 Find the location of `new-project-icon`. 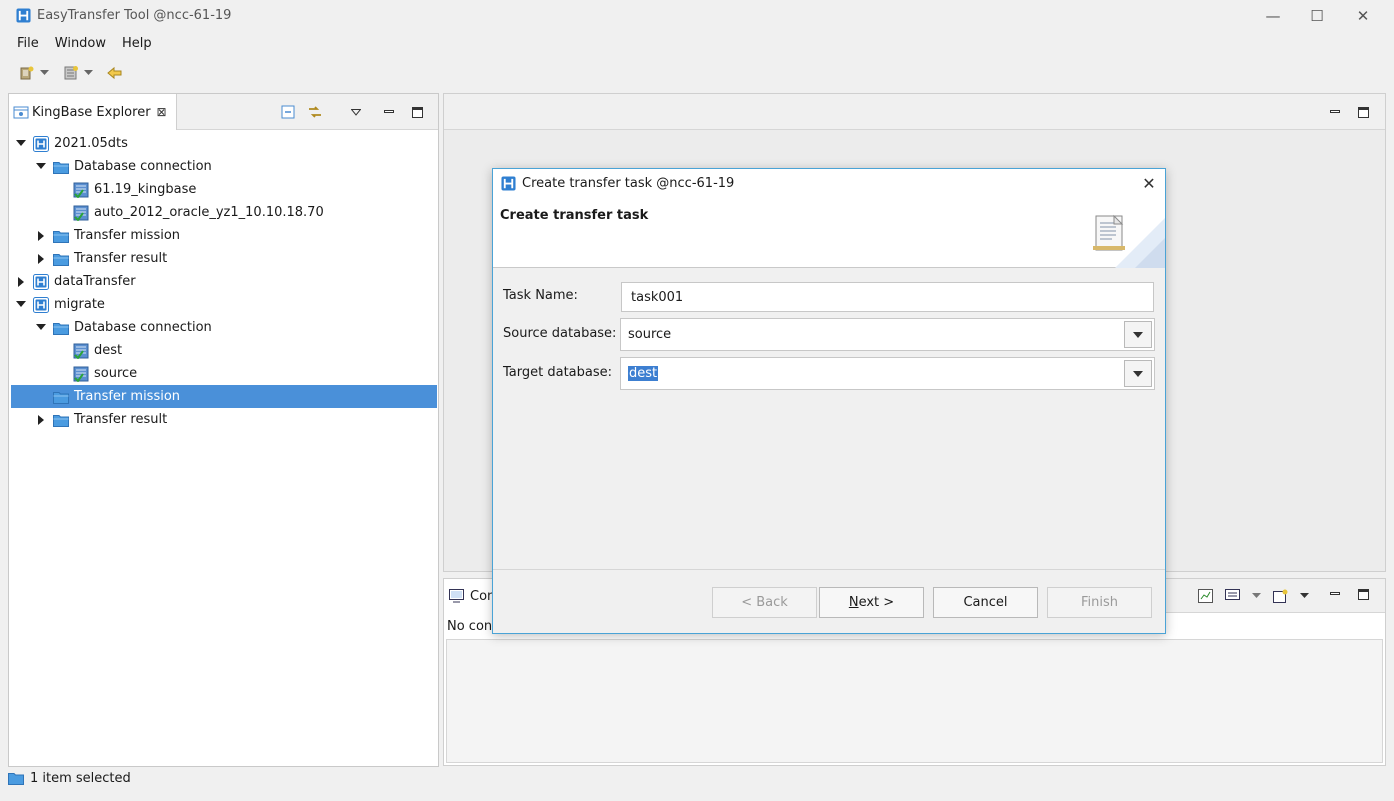

new-project-icon is located at coordinates (27, 73).